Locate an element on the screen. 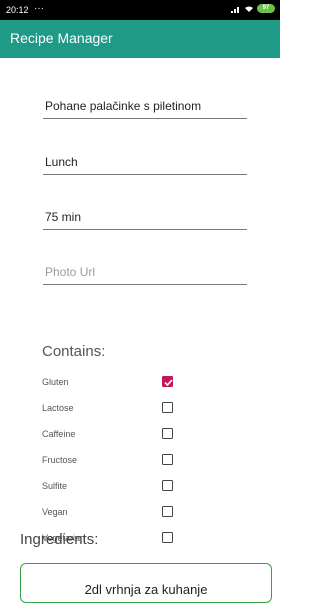  contains-item-fructose: Fructose is located at coordinates (115, 461).